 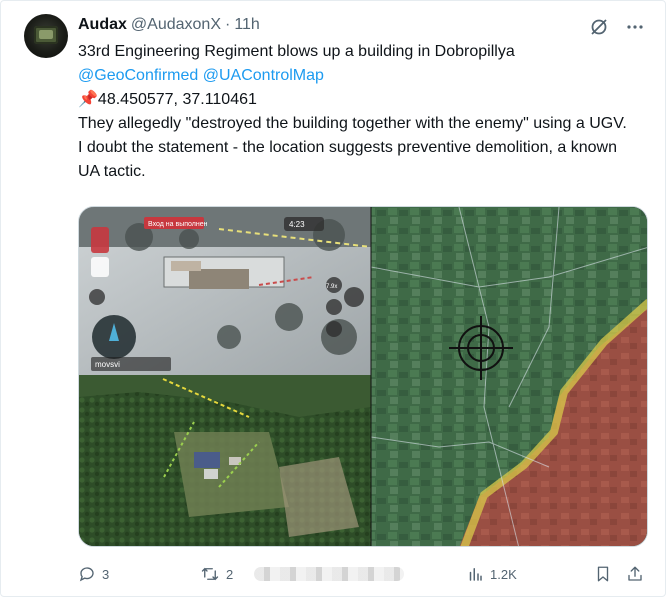 I want to click on reply-button: 3, so click(x=93, y=574).